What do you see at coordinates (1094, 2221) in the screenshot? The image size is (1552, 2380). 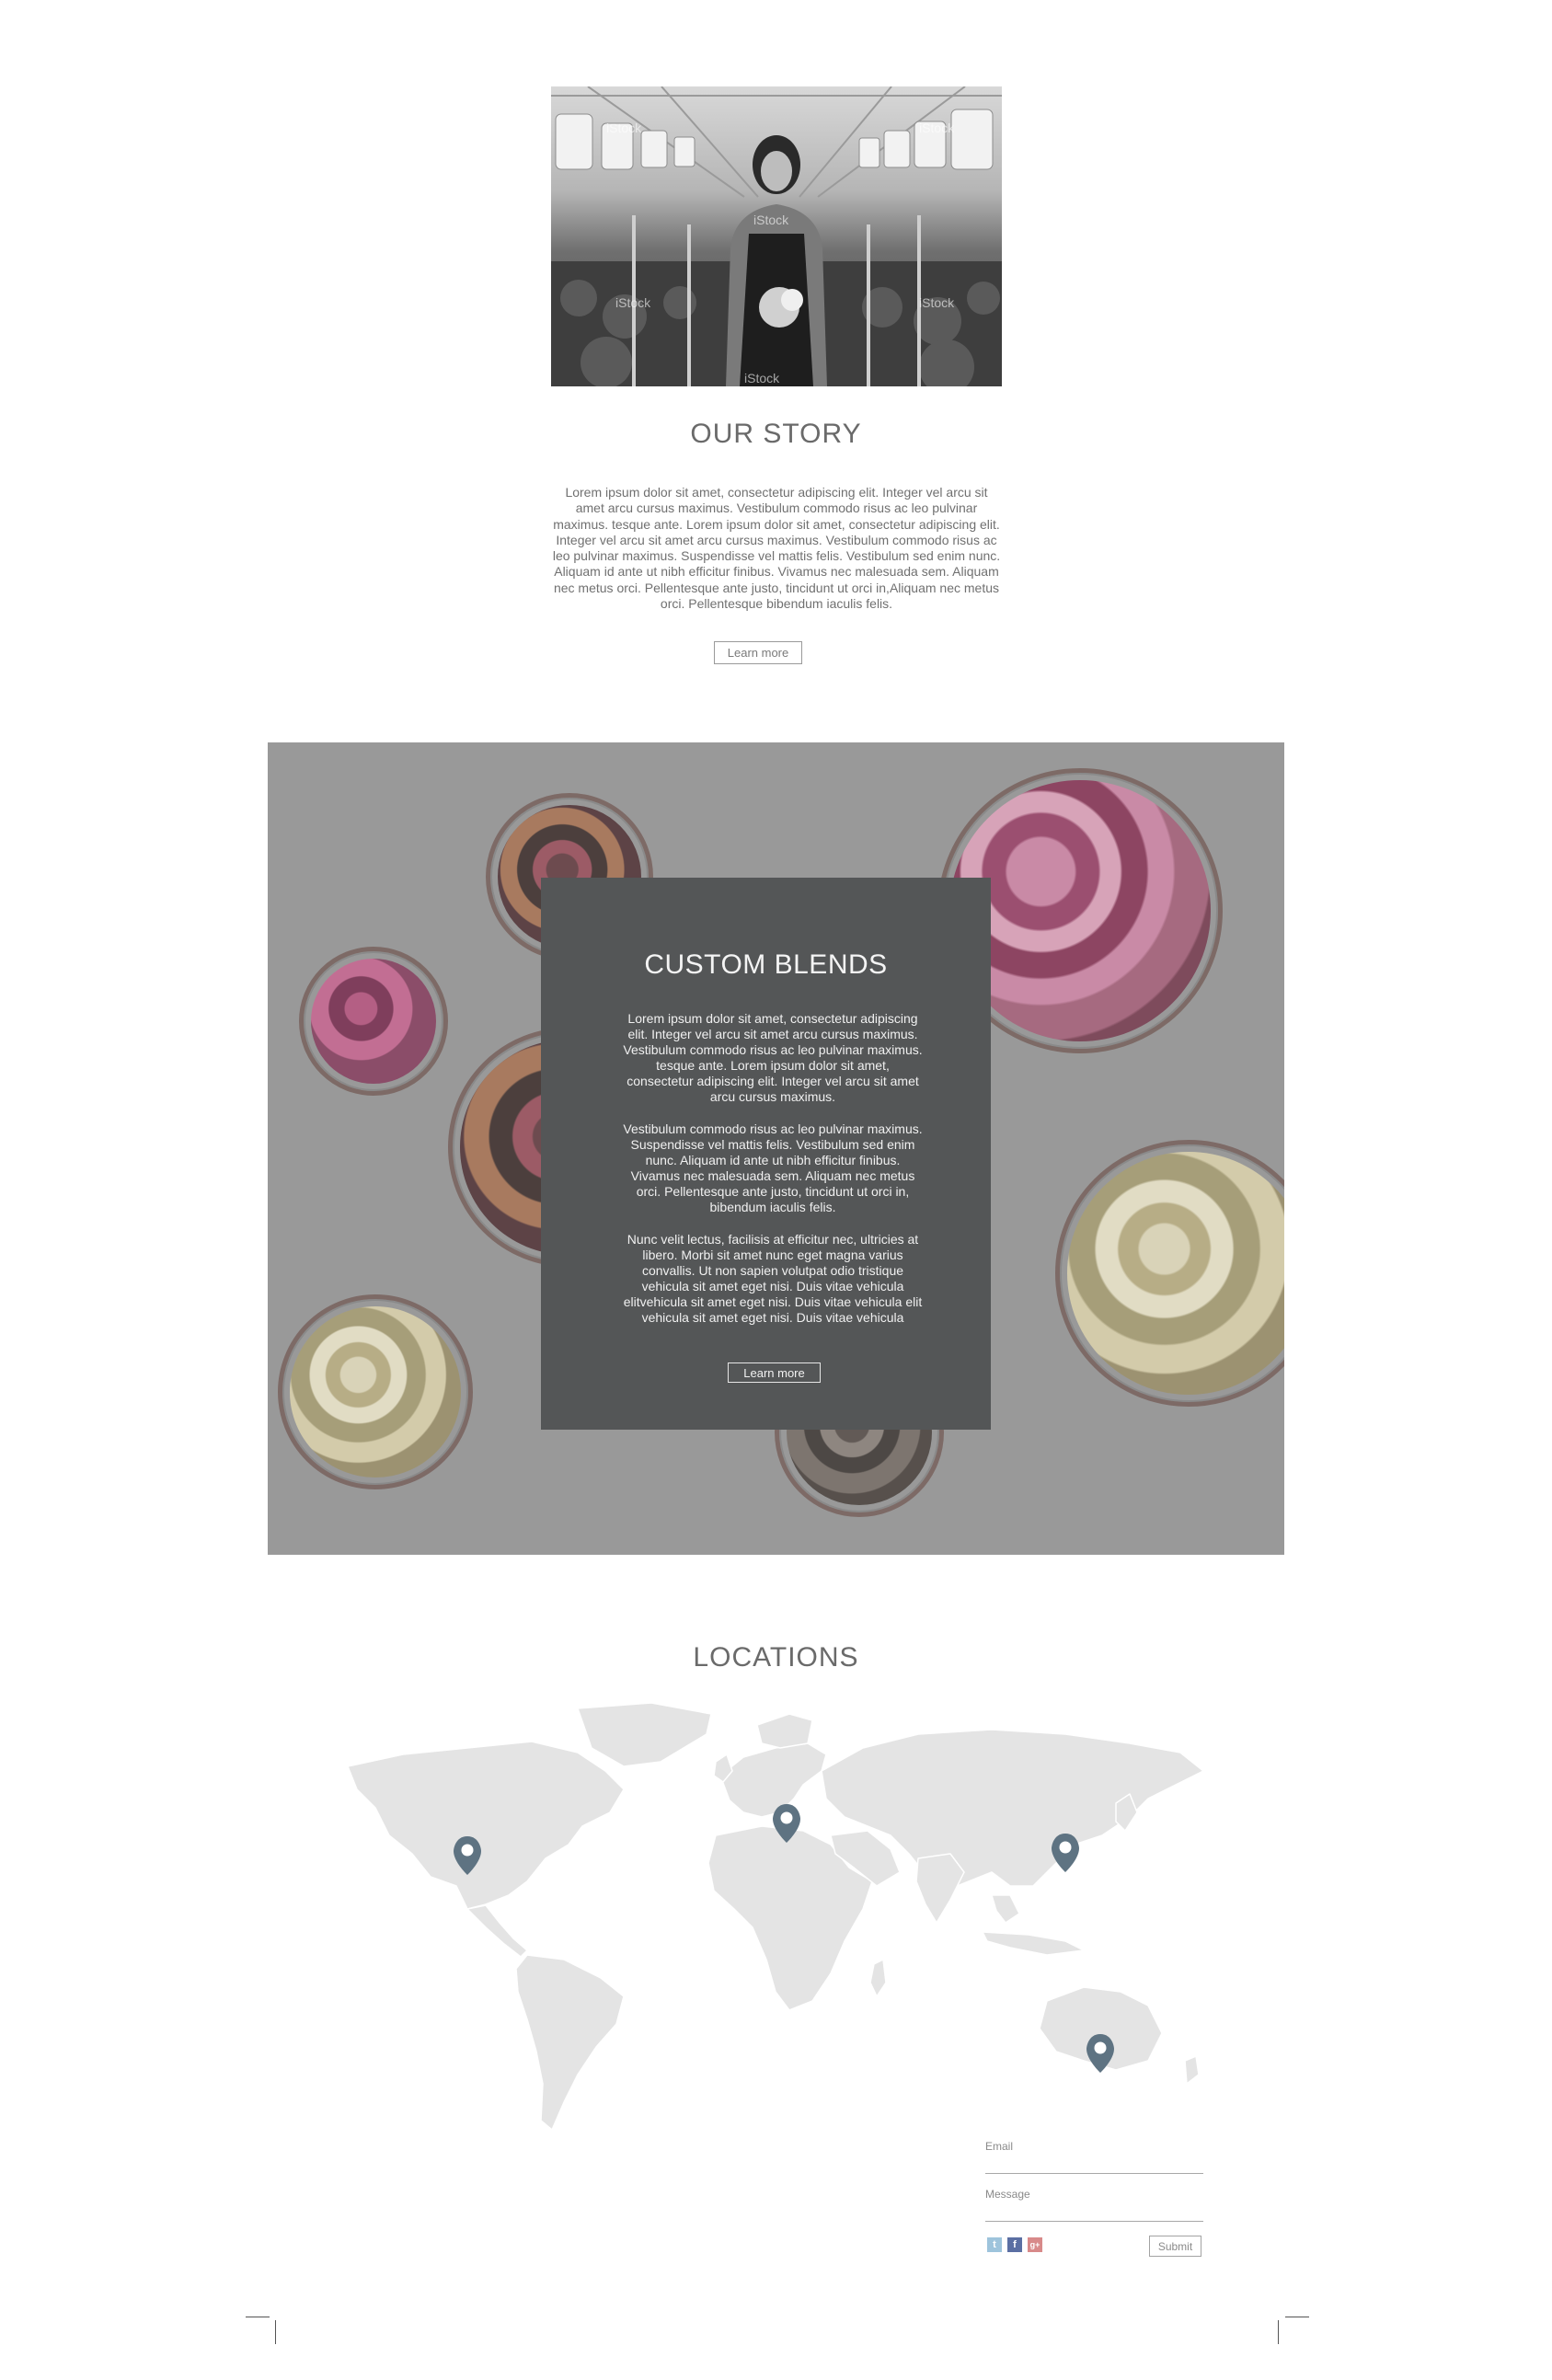 I see `message-underline` at bounding box center [1094, 2221].